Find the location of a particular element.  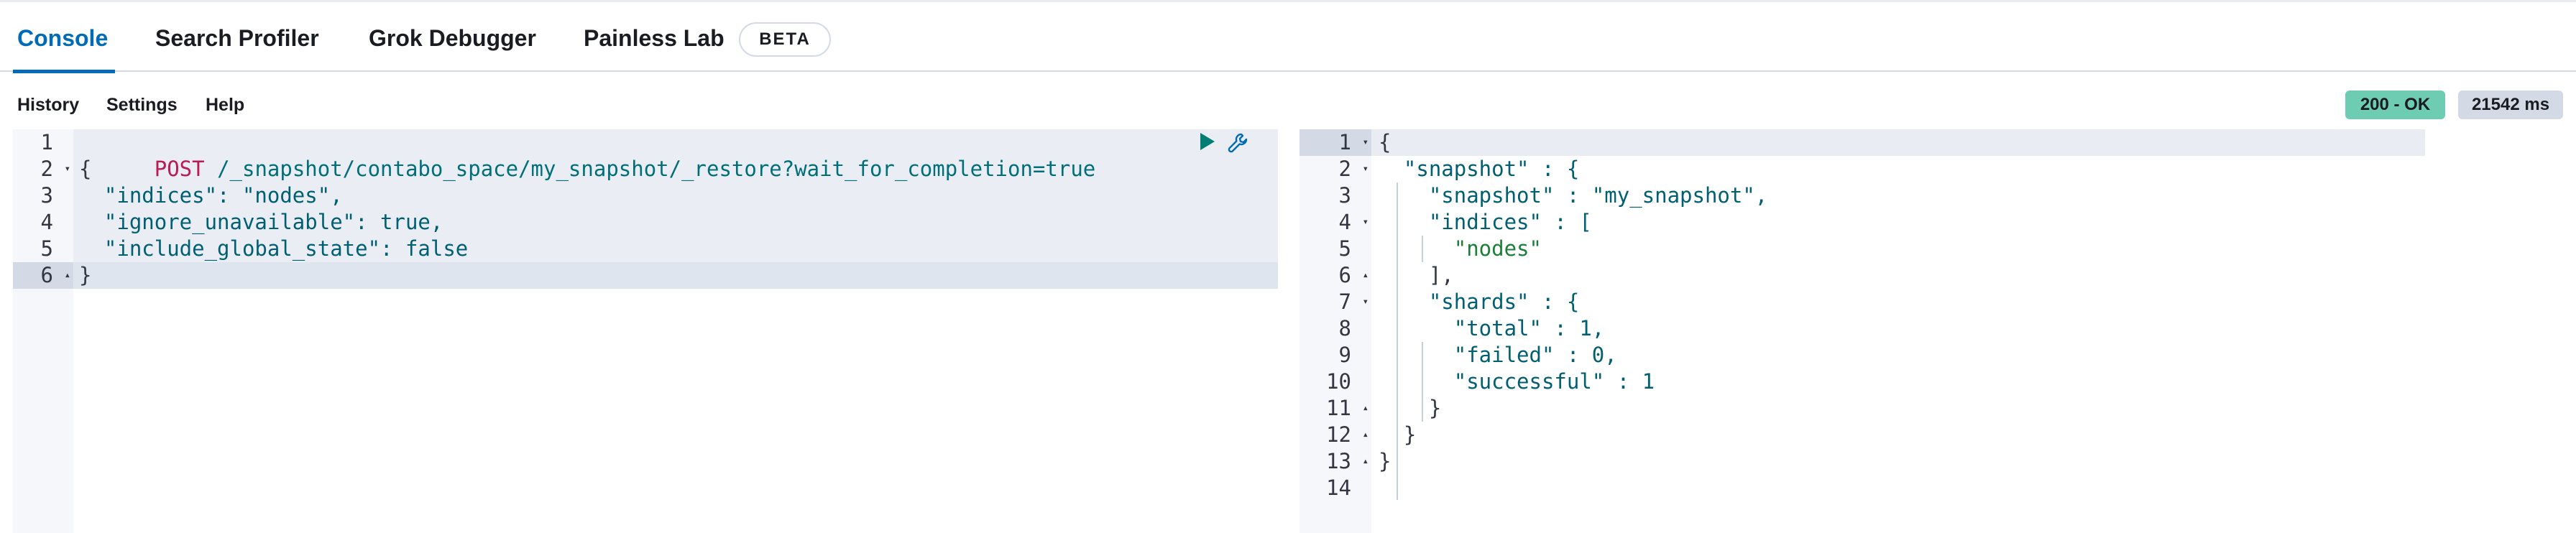

line-number: 12 is located at coordinates (1338, 434).